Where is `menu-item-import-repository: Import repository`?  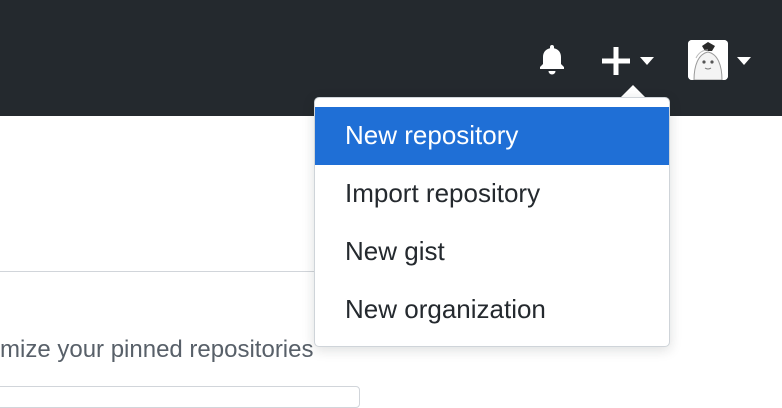 menu-item-import-repository: Import repository is located at coordinates (492, 194).